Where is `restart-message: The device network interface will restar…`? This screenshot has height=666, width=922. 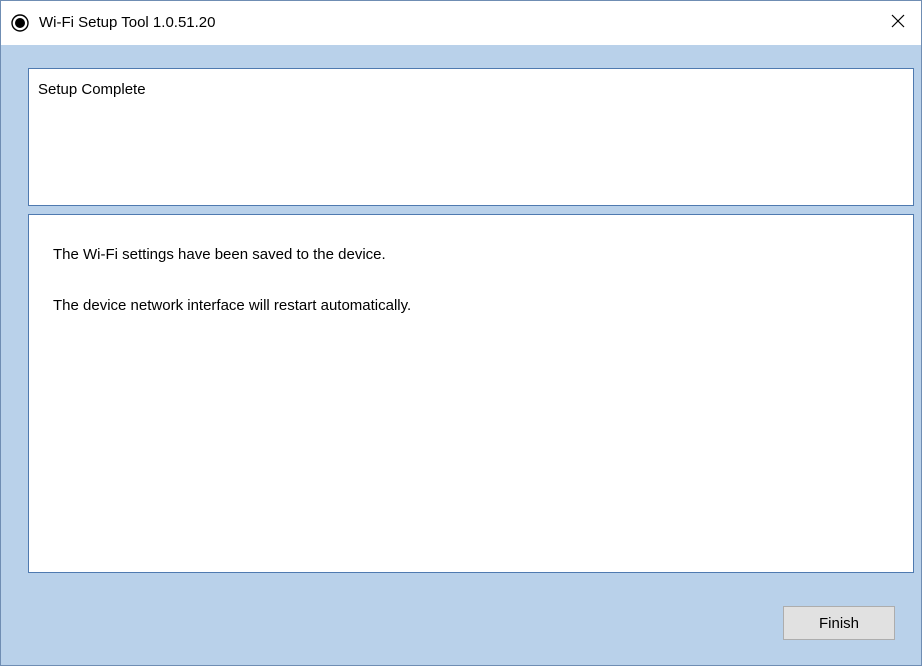 restart-message: The device network interface will restar… is located at coordinates (232, 305).